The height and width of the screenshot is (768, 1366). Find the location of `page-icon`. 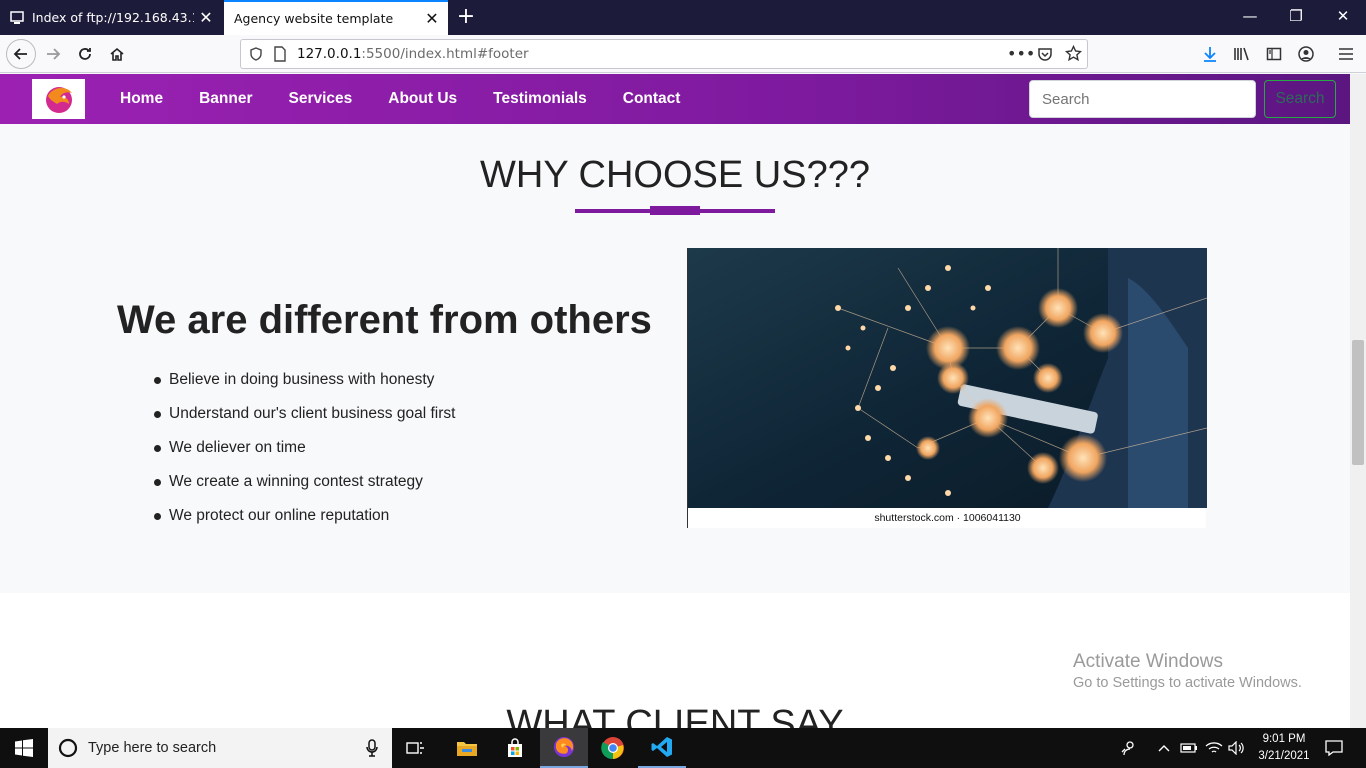

page-icon is located at coordinates (280, 54).